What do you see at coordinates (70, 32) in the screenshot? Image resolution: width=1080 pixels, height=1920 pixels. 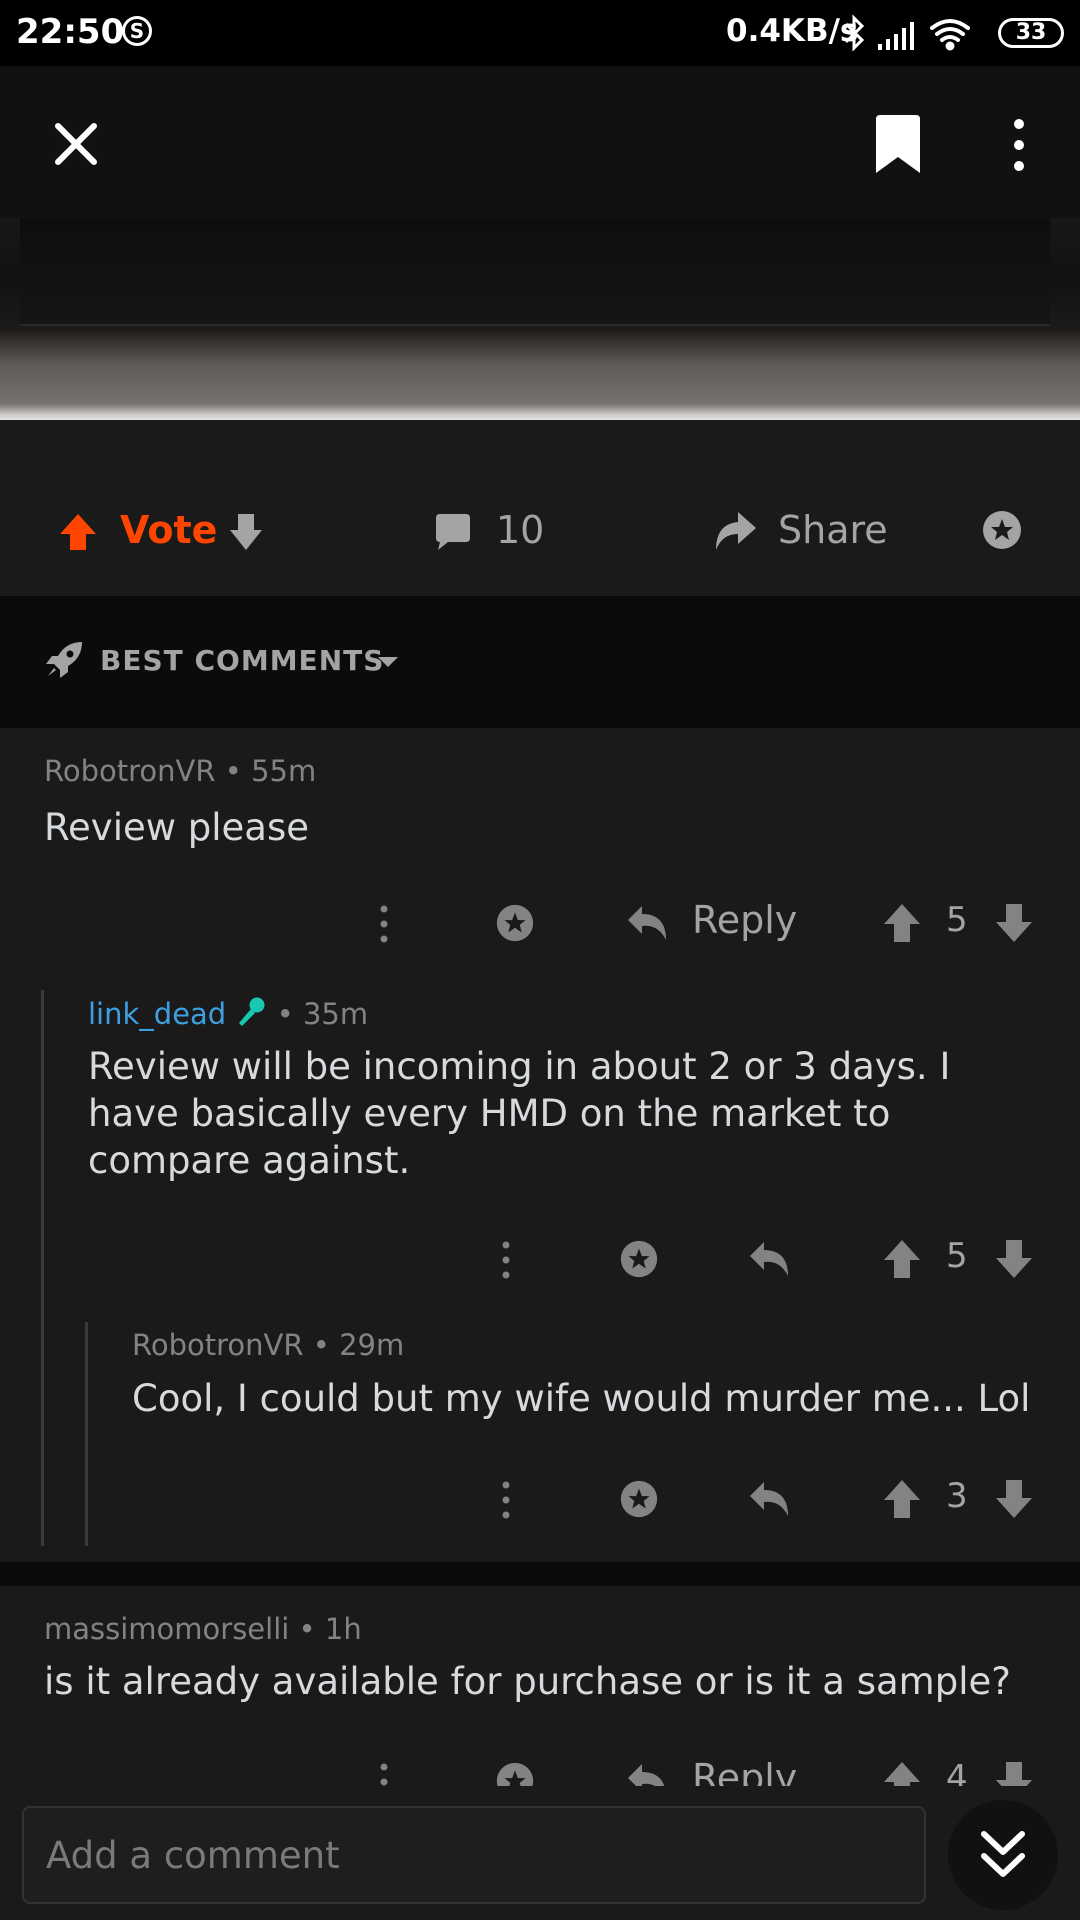 I see `status-time: 22:50` at bounding box center [70, 32].